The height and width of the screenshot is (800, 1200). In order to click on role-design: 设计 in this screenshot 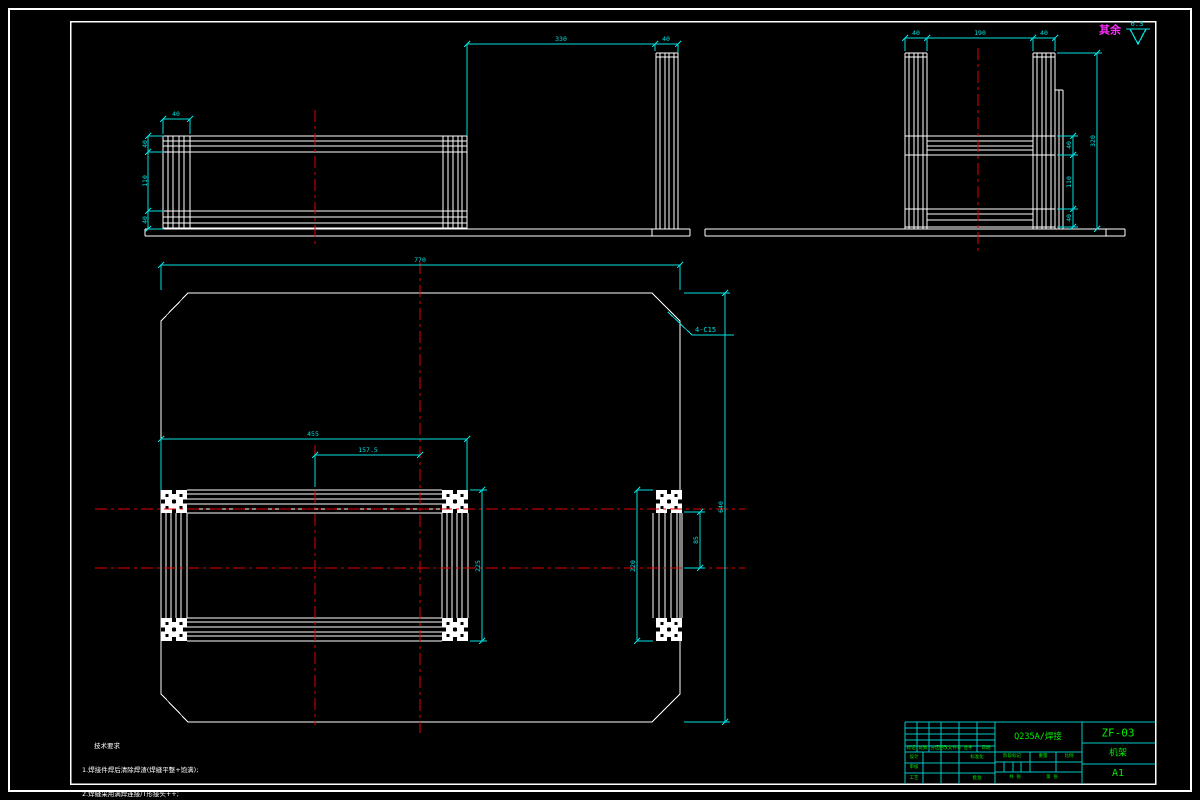, I will do `click(914, 757)`.